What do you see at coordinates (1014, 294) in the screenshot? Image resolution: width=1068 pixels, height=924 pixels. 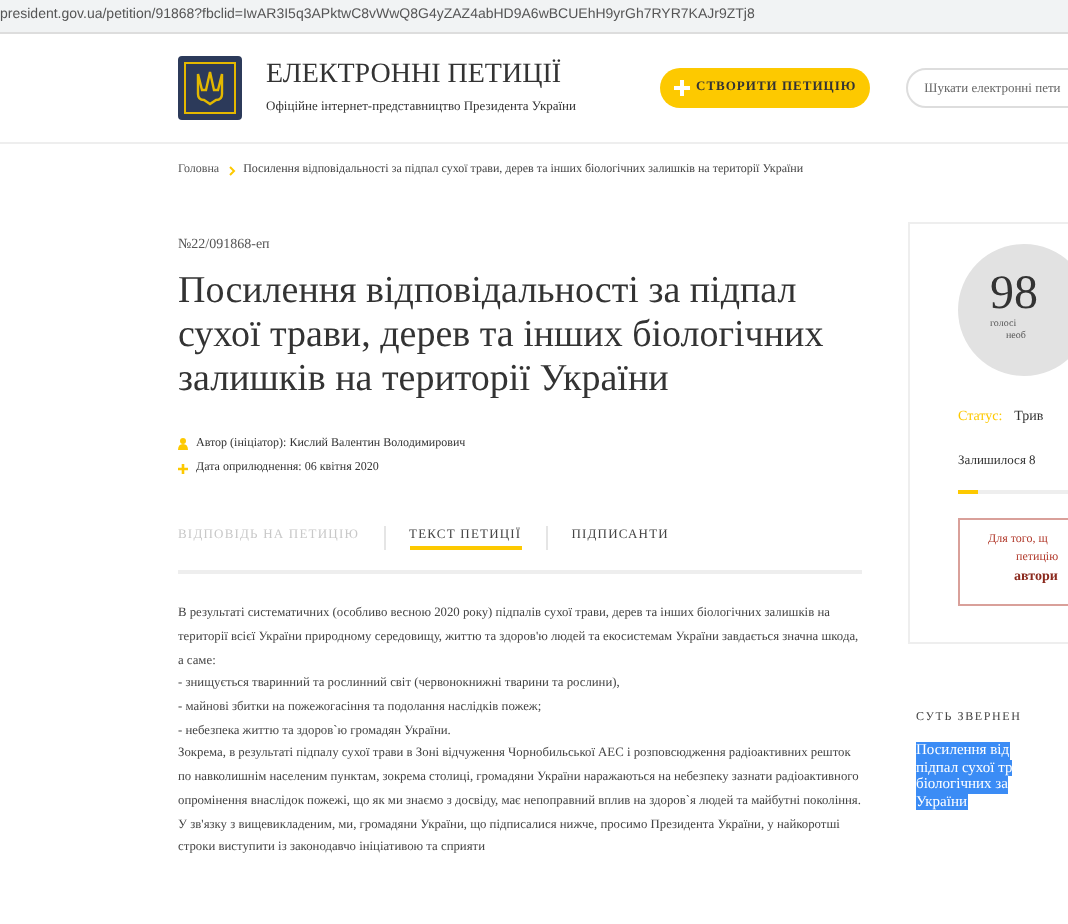 I see `vote-count: 98` at bounding box center [1014, 294].